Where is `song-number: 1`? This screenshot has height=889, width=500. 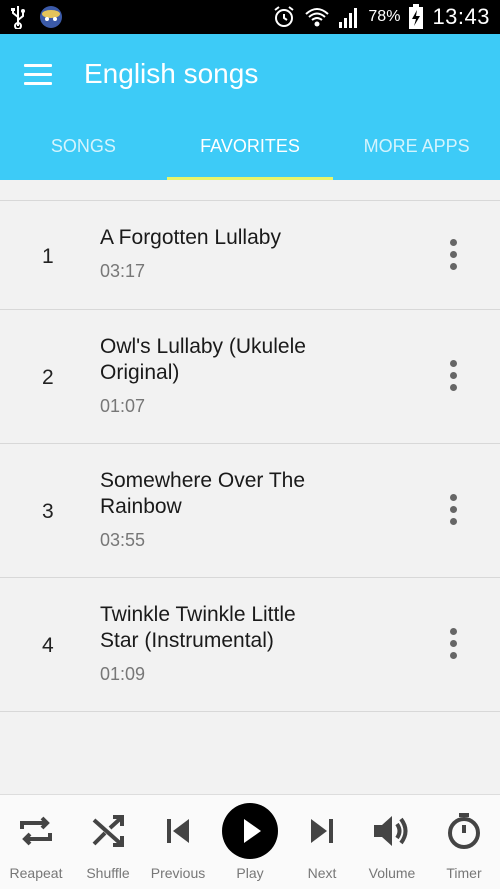
song-number: 1 is located at coordinates (48, 256).